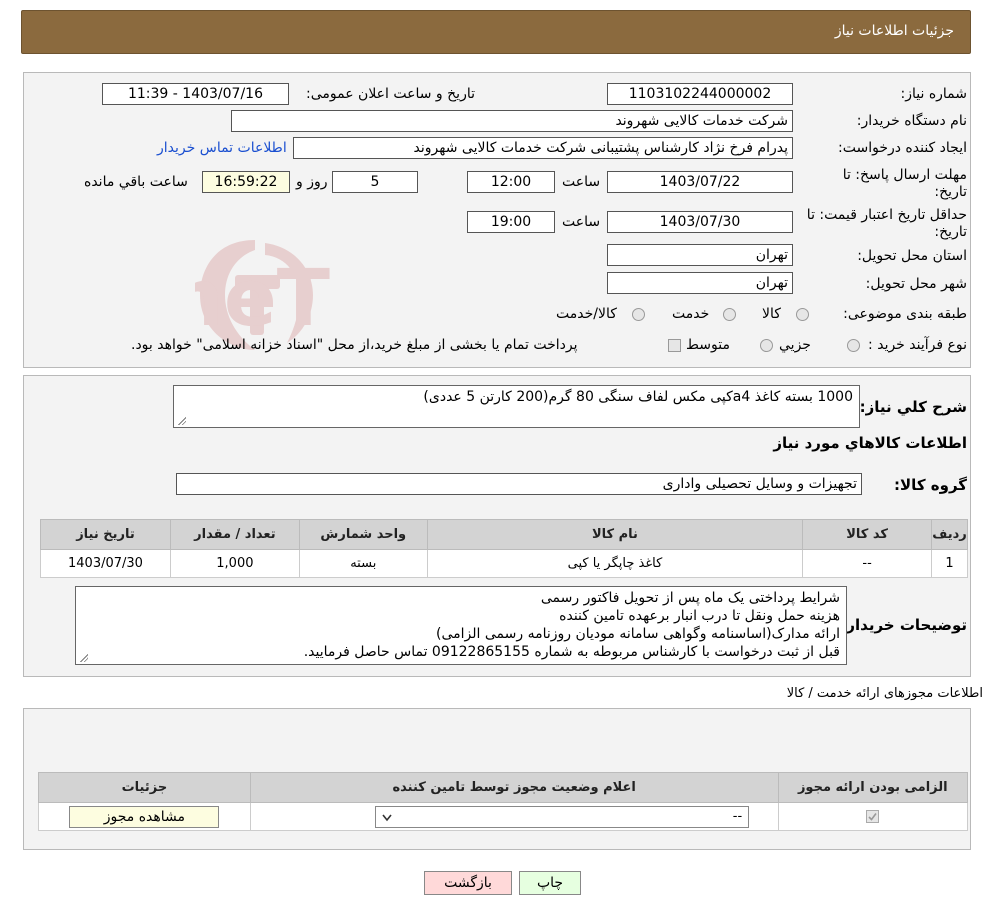  What do you see at coordinates (950, 192) in the screenshot?
I see `deadline-label-2: تاریخ:` at bounding box center [950, 192].